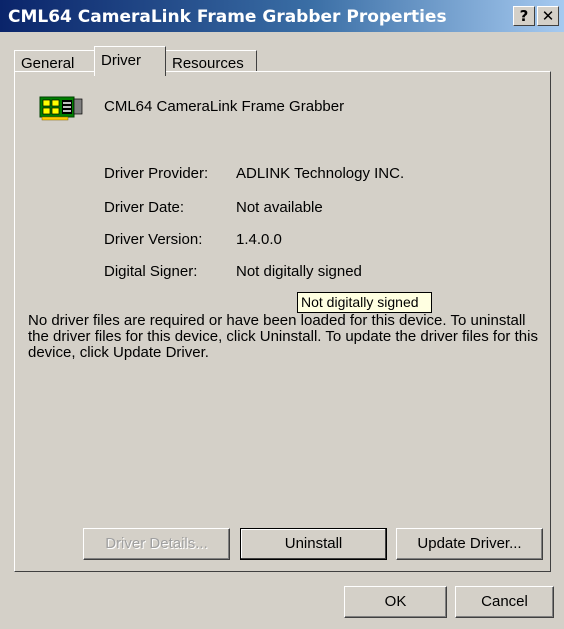  What do you see at coordinates (320, 173) in the screenshot?
I see `provider-value: ADLINK Technology INC.` at bounding box center [320, 173].